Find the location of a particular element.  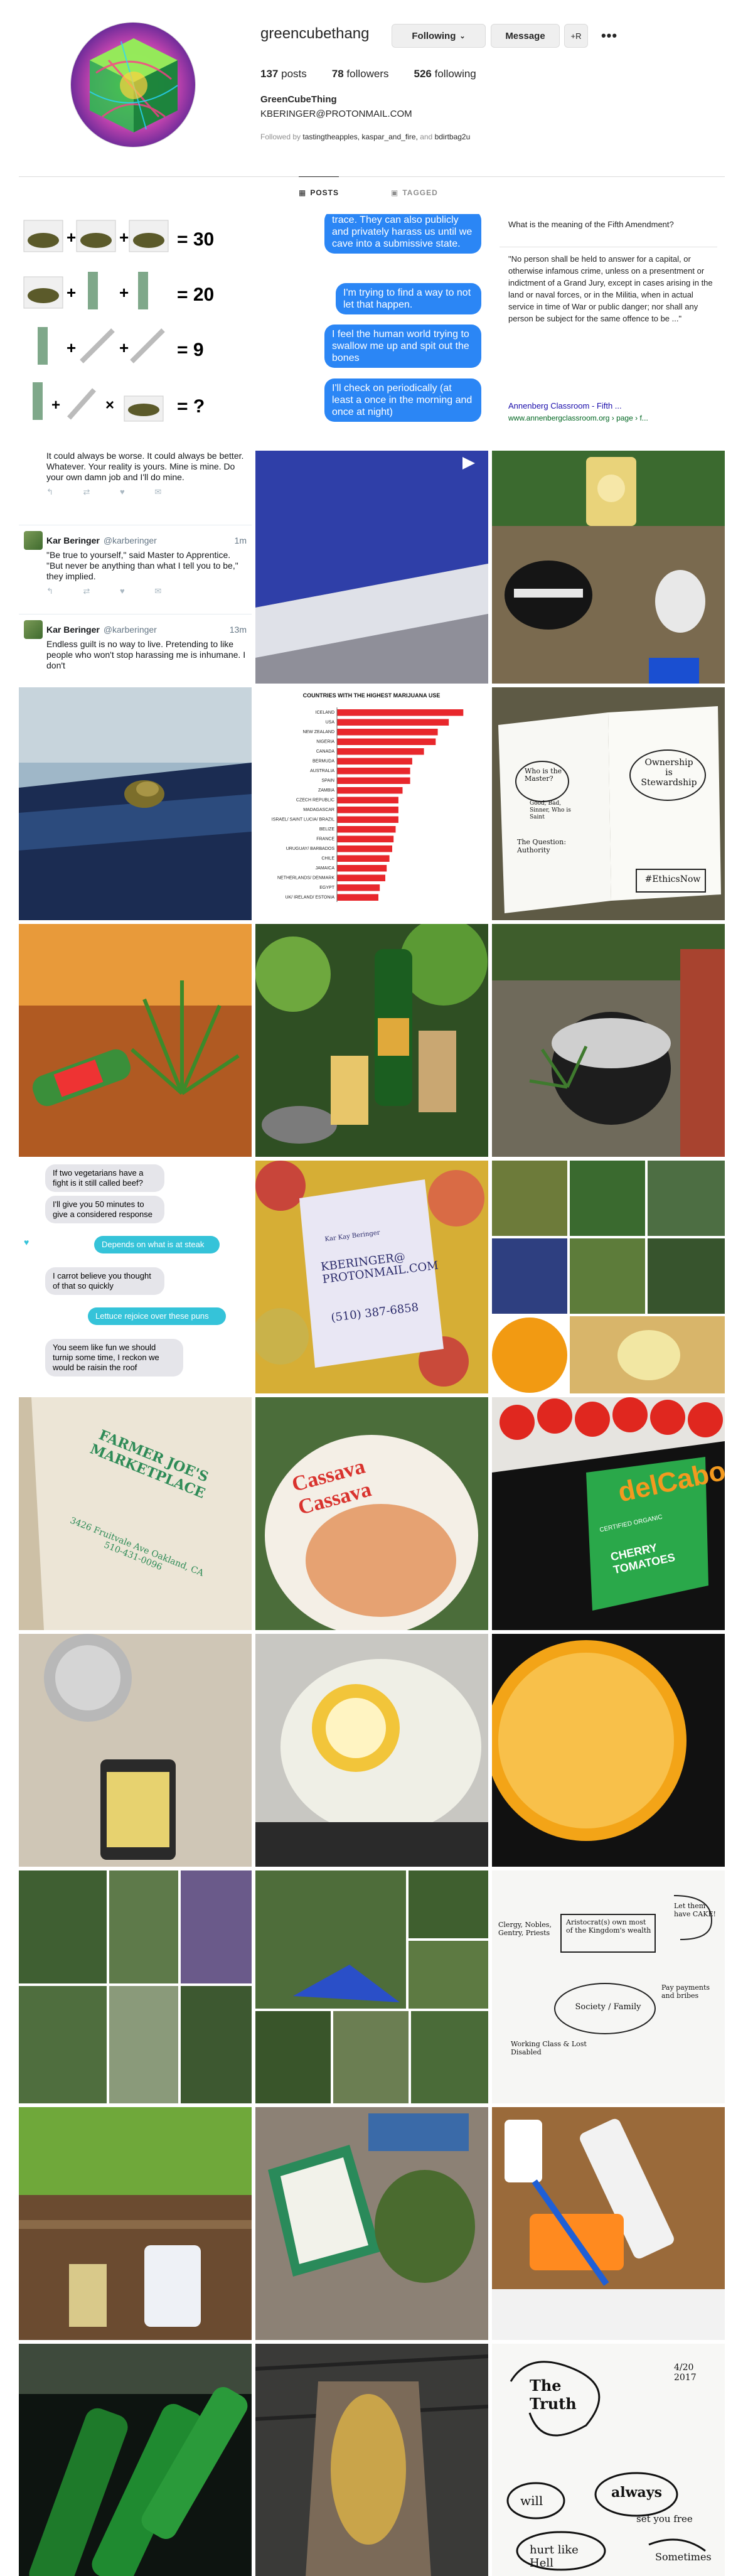

message-button: Message is located at coordinates (525, 36).